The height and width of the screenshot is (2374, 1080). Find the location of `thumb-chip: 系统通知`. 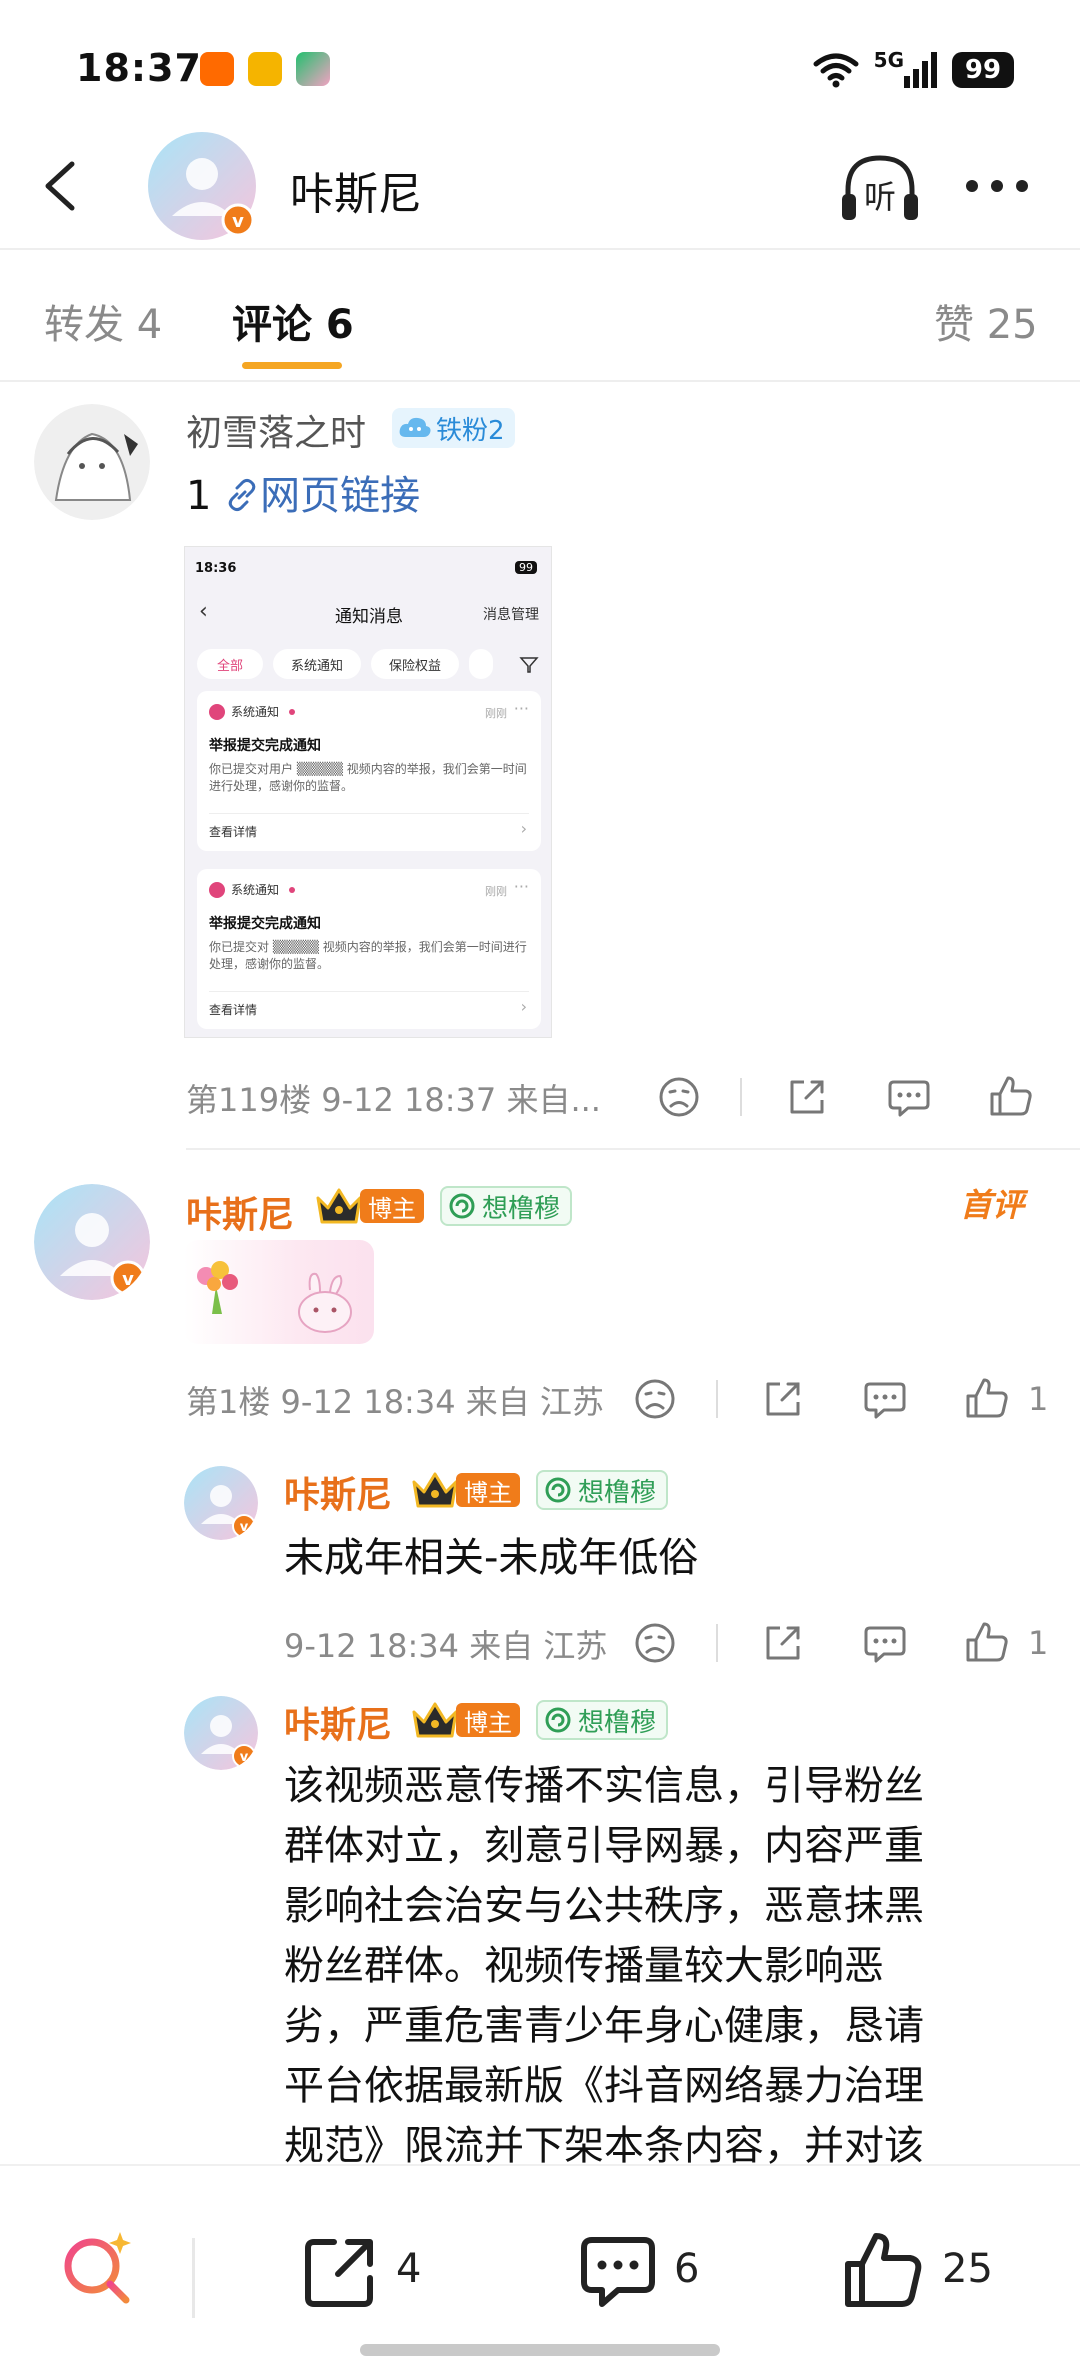

thumb-chip: 系统通知 is located at coordinates (317, 664).